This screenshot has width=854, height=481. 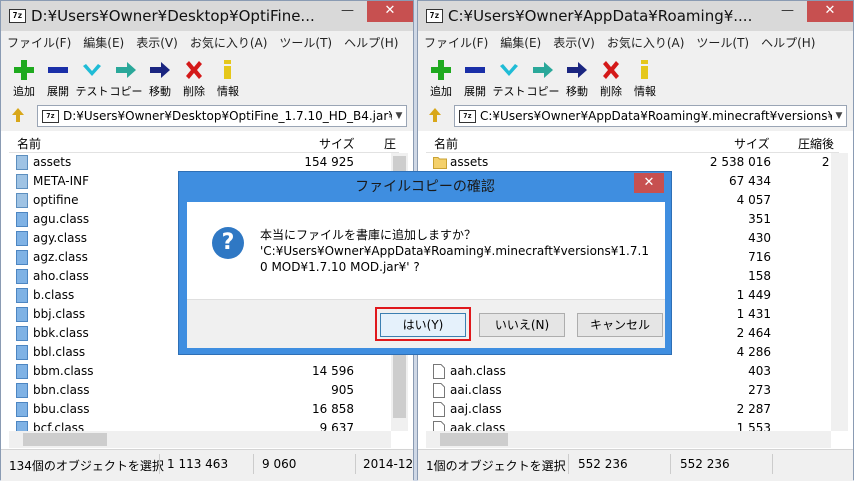 I want to click on file-name: assets, so click(x=469, y=162).